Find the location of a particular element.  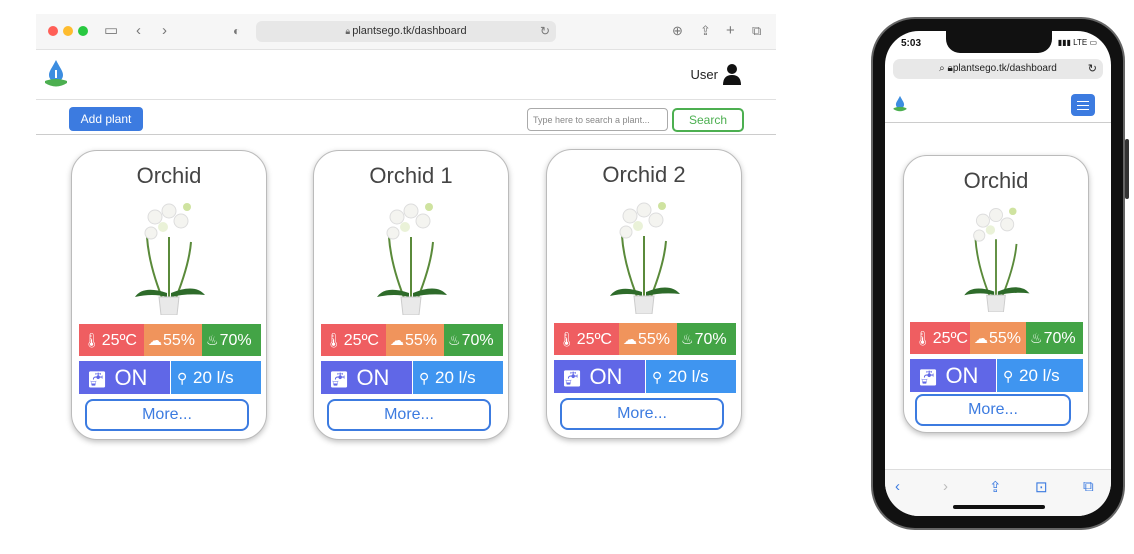

maximize-window-button is located at coordinates (83, 31).